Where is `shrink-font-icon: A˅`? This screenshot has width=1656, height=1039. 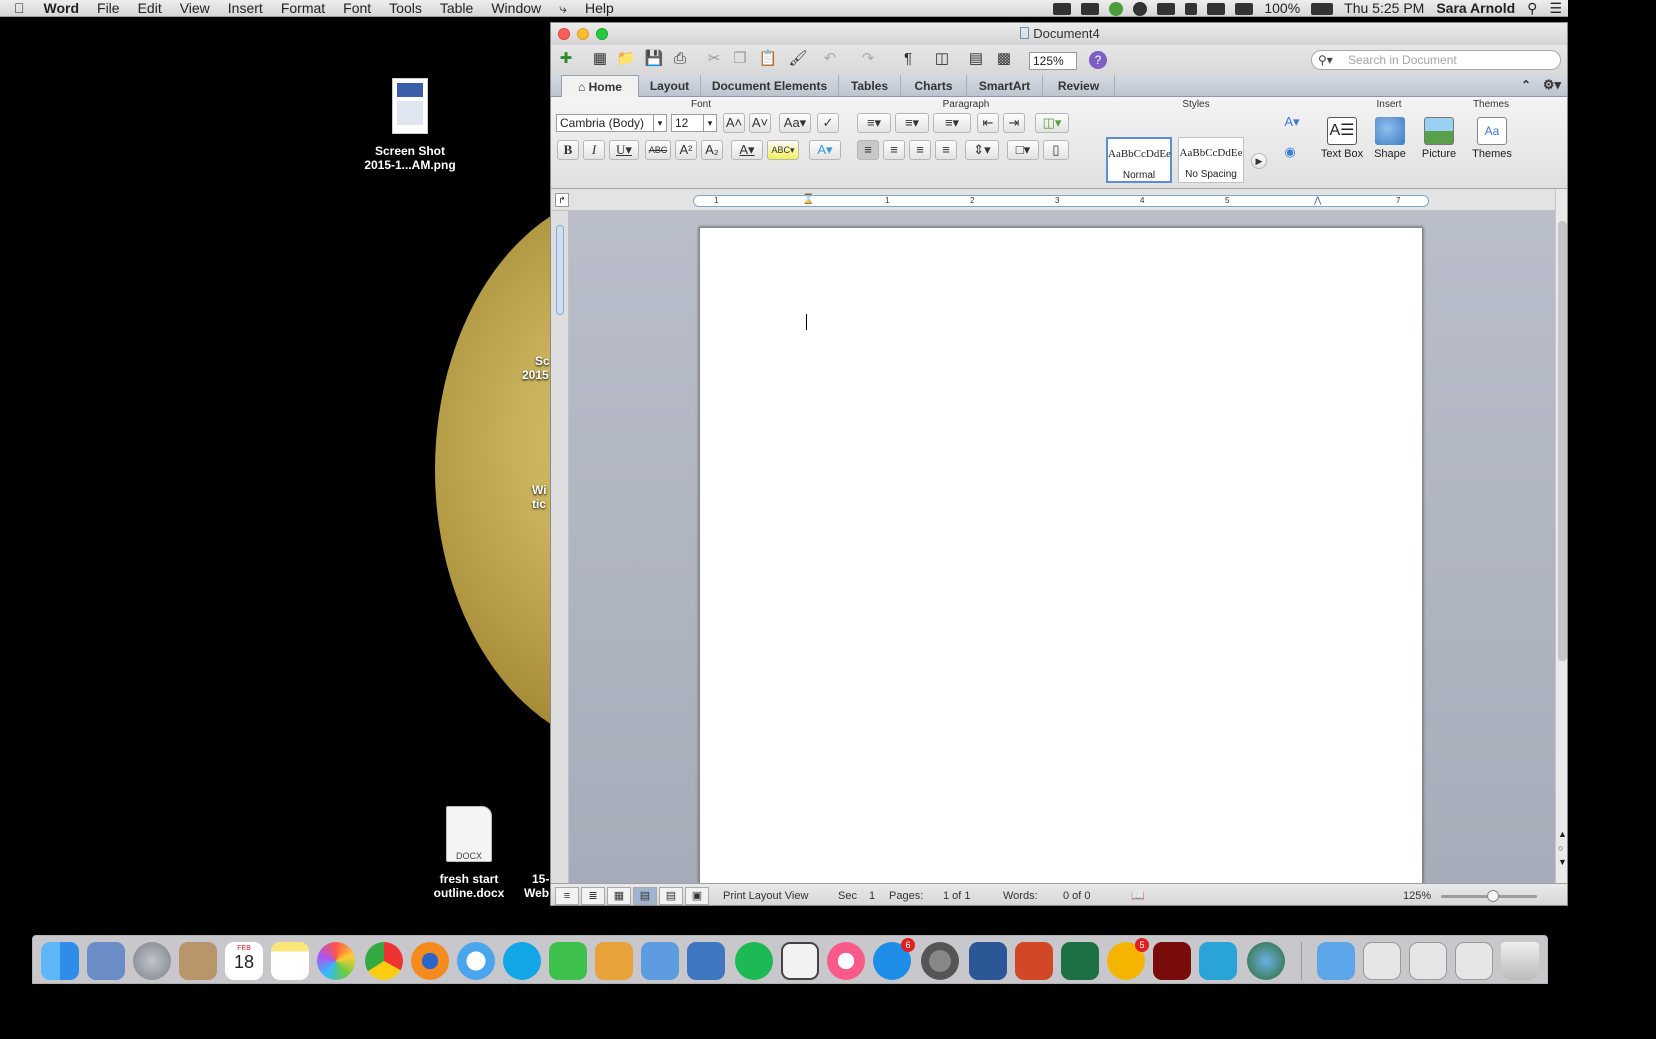 shrink-font-icon: A˅ is located at coordinates (760, 123).